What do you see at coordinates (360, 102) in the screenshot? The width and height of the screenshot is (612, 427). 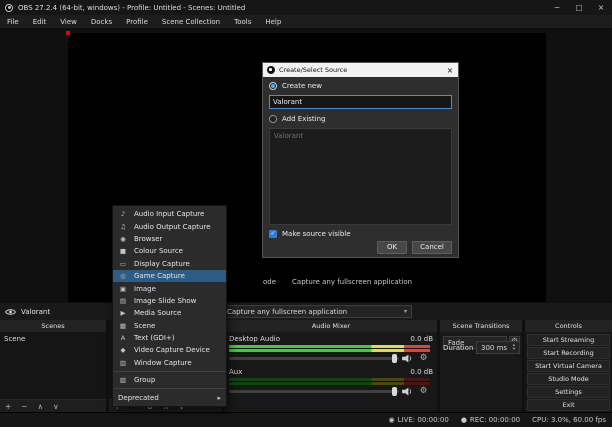 I see `source-name-input` at bounding box center [360, 102].